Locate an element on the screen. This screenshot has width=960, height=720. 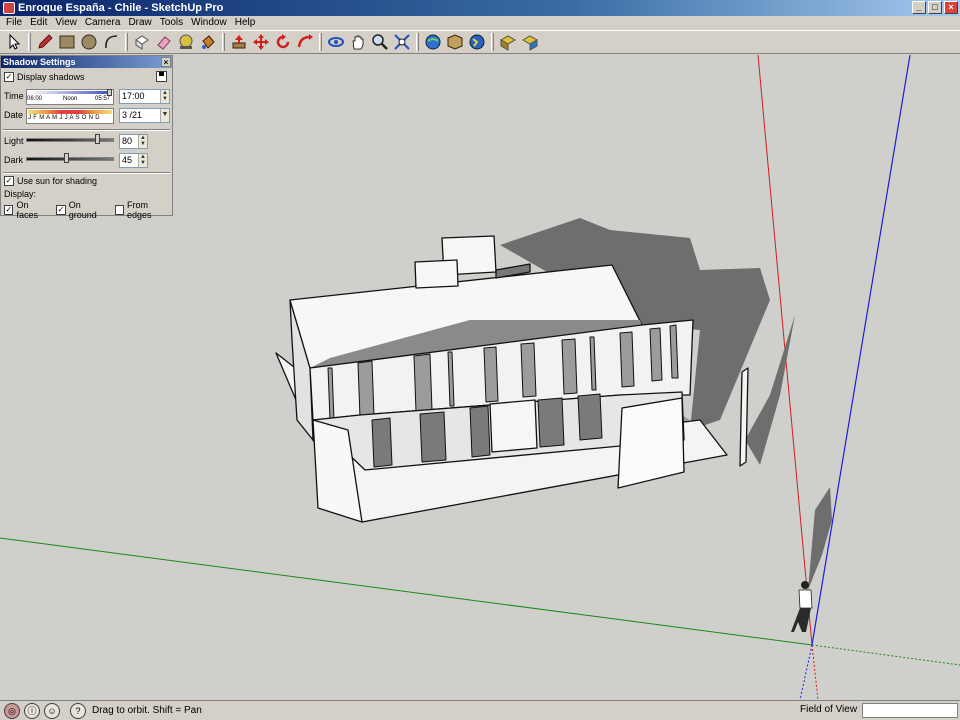
panel-close-button: × is located at coordinates (166, 62).